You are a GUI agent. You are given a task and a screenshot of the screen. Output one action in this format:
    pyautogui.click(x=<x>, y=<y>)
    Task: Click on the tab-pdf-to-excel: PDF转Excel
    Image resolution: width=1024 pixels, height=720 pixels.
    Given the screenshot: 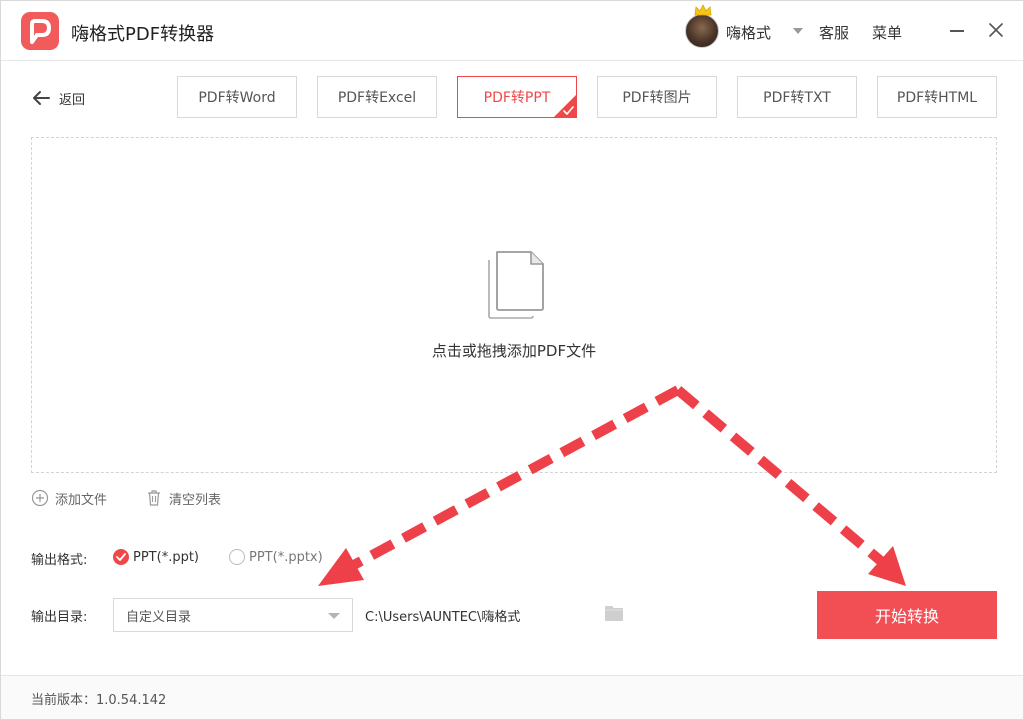 What is the action you would take?
    pyautogui.click(x=377, y=97)
    